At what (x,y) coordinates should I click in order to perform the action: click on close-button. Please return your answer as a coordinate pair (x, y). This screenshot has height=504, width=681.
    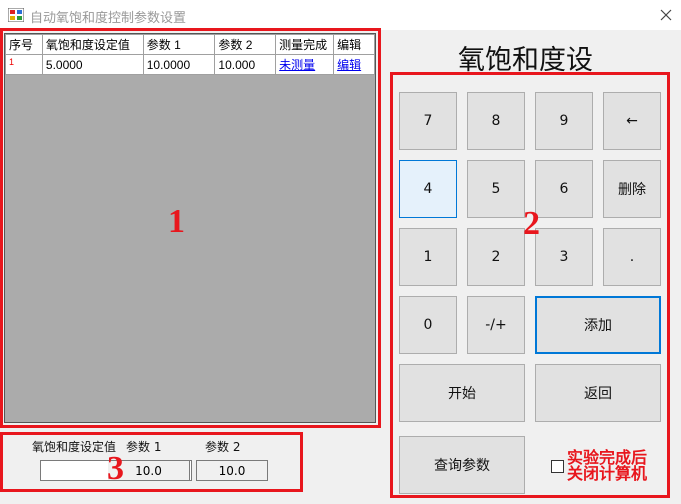
    Looking at the image, I should click on (665, 15).